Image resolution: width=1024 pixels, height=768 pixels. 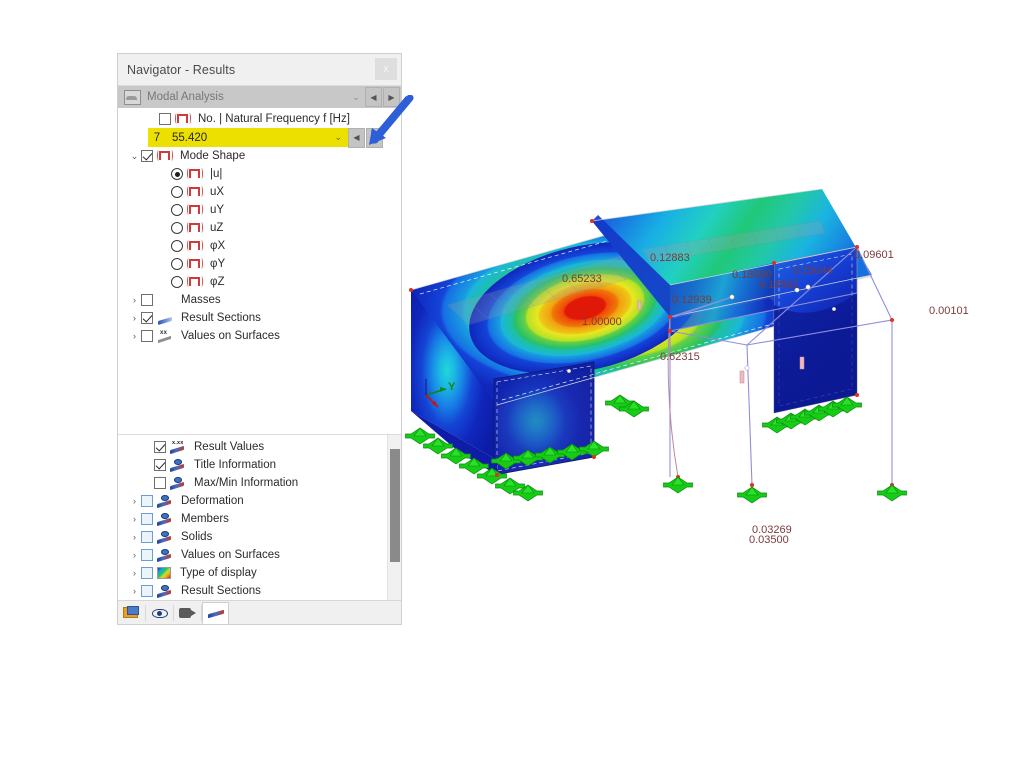 I want to click on result-sections-tab, so click(x=215, y=612).